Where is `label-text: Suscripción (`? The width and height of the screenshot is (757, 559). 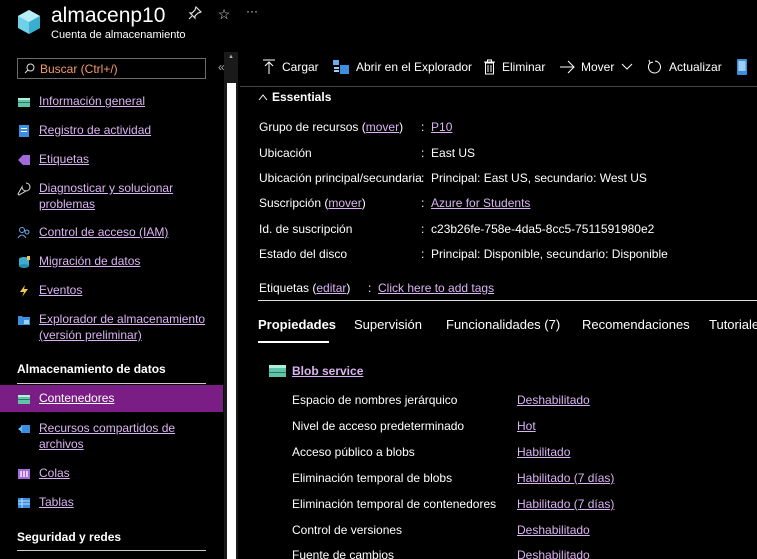 label-text: Suscripción ( is located at coordinates (294, 203).